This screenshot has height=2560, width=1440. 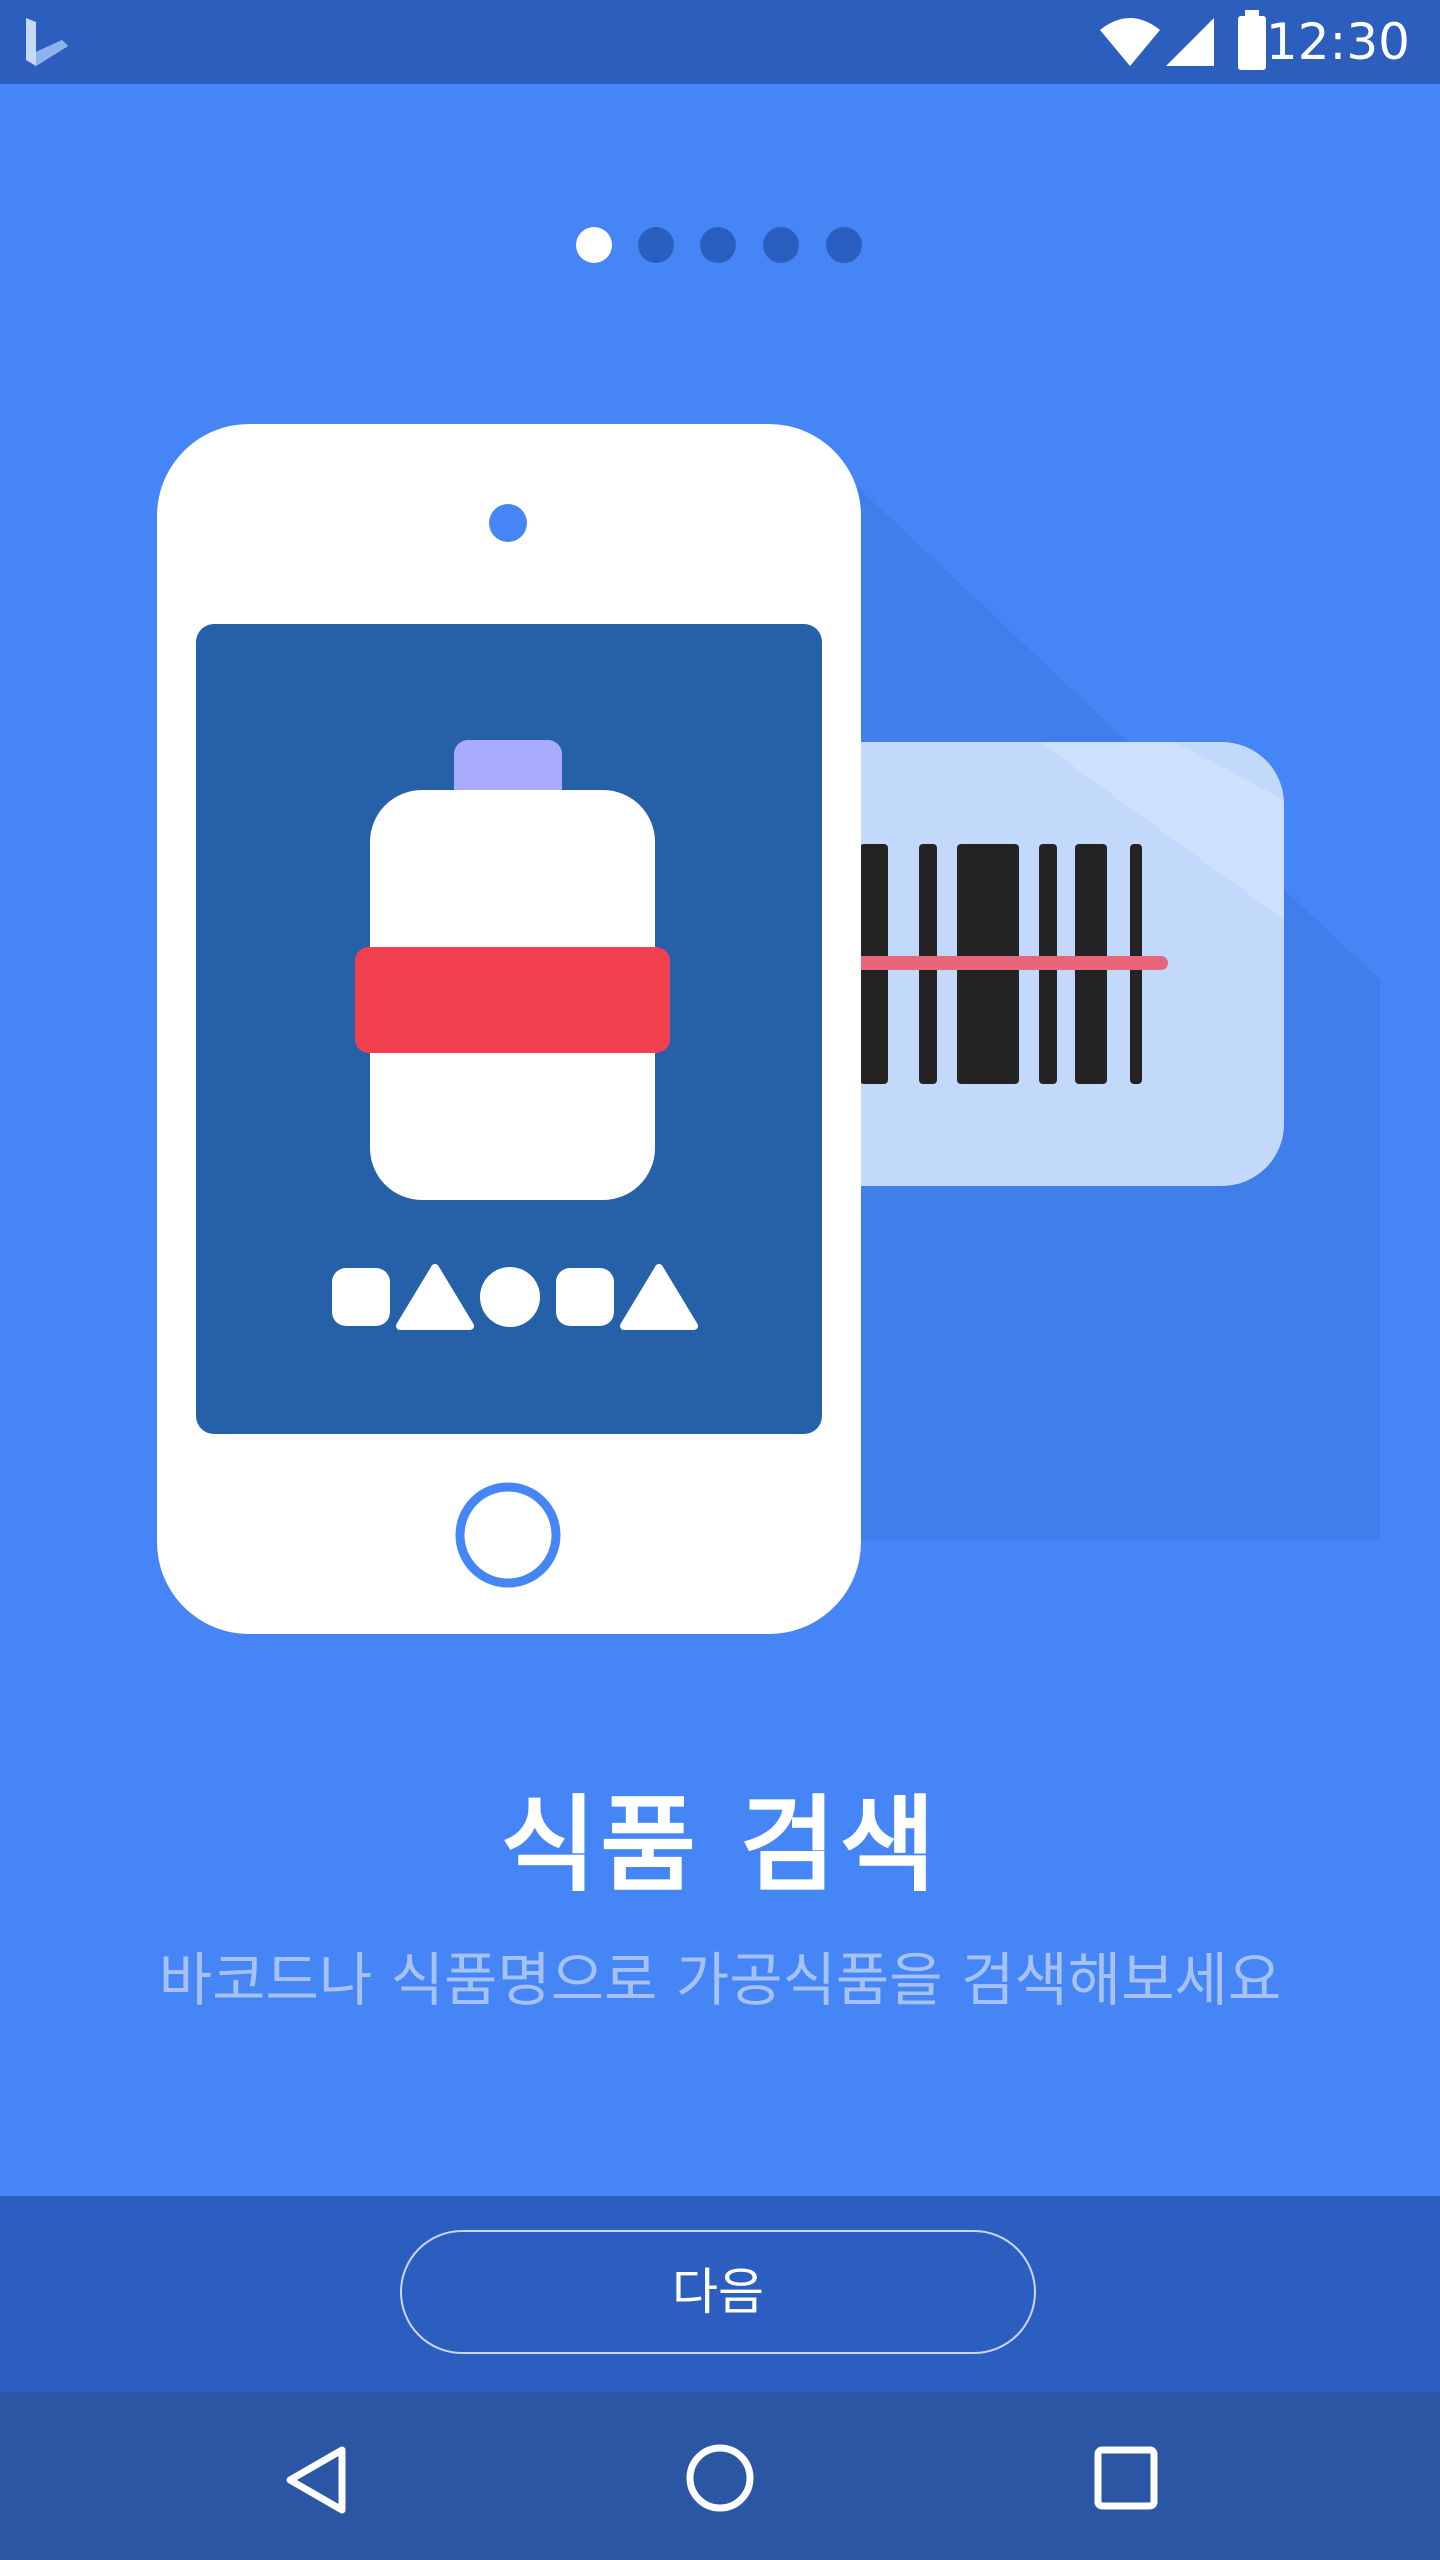 I want to click on back-icon, so click(x=316, y=2480).